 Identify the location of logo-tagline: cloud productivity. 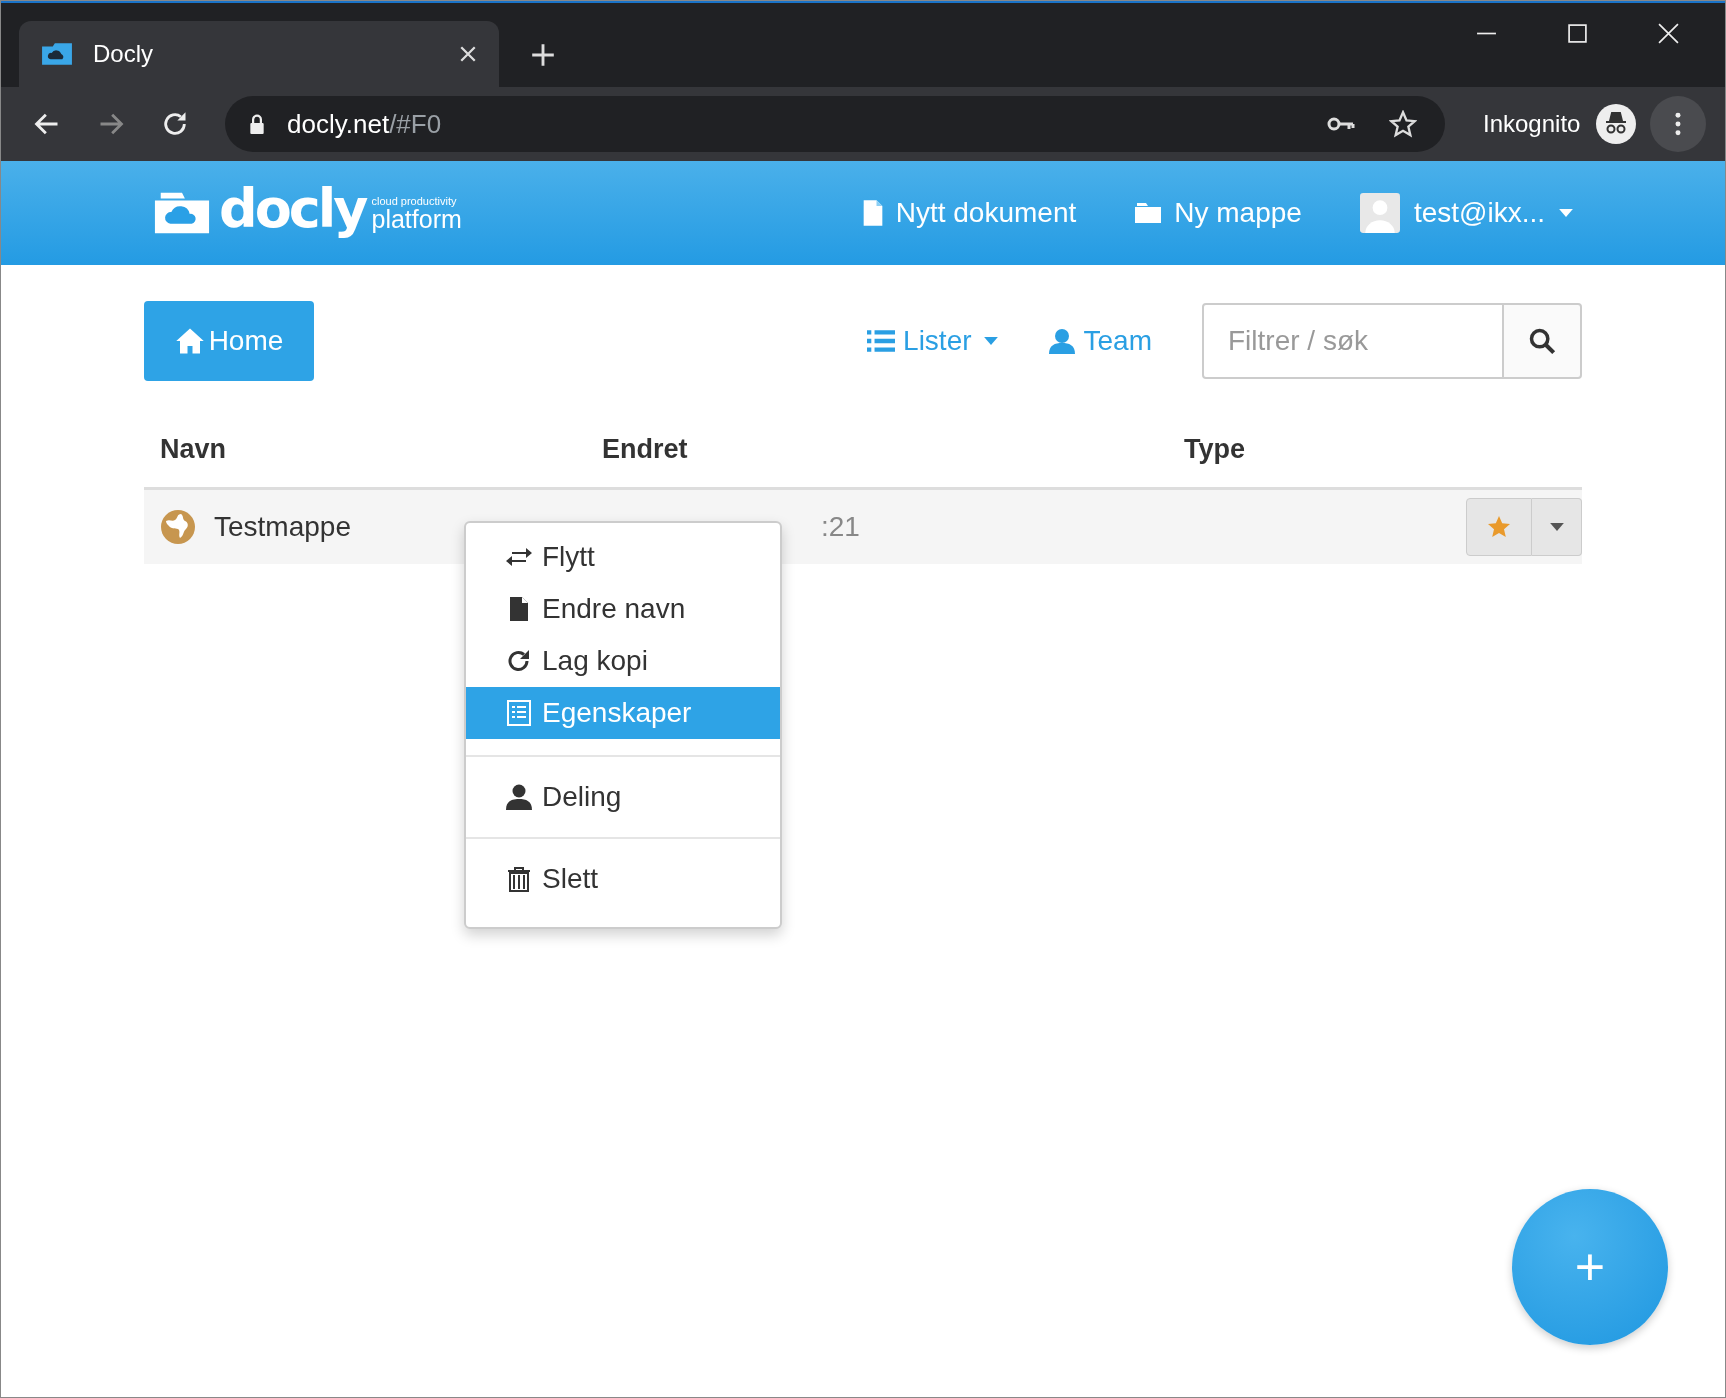
(414, 200).